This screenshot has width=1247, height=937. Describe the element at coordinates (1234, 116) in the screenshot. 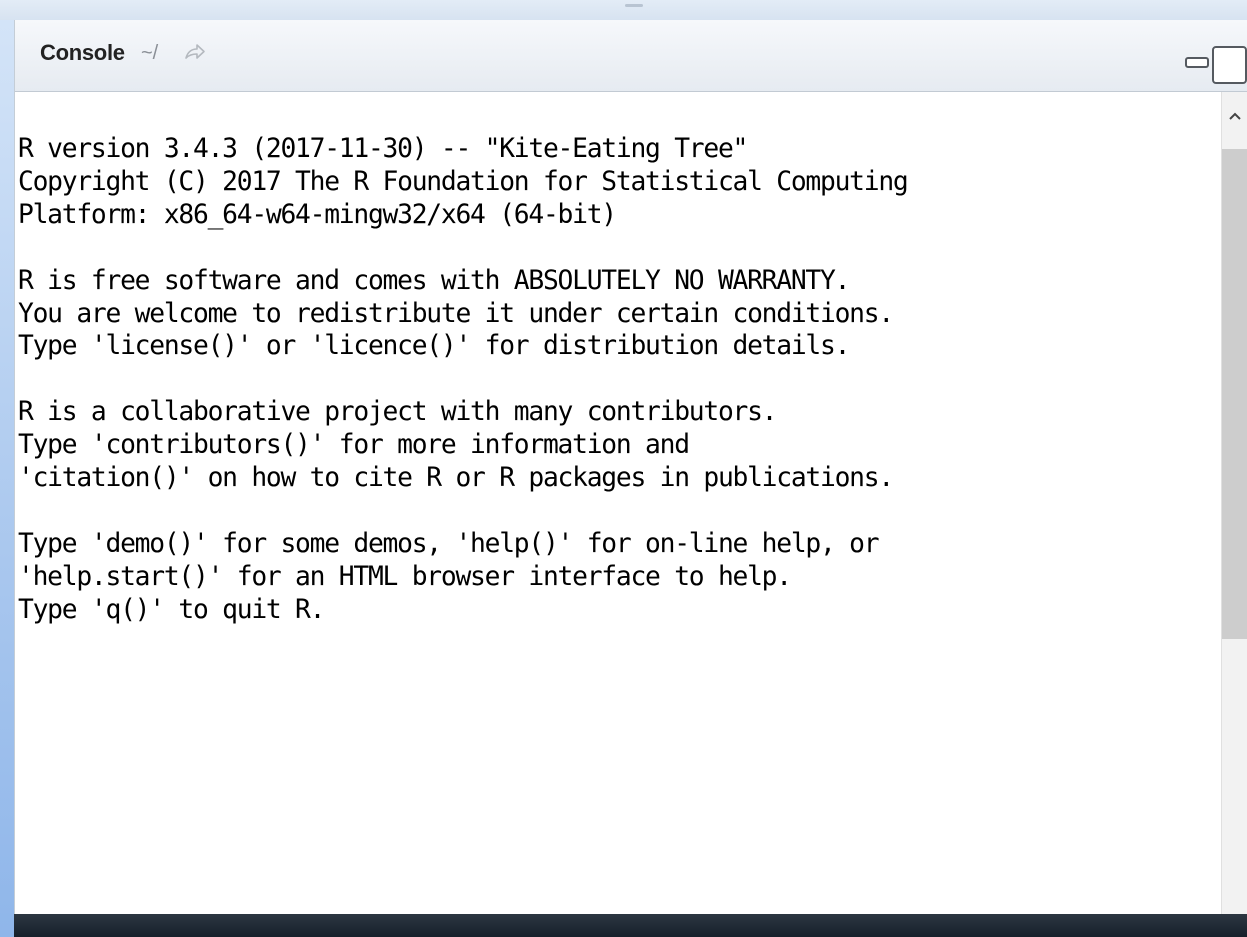

I see `scroll-up-arrow-icon` at that location.